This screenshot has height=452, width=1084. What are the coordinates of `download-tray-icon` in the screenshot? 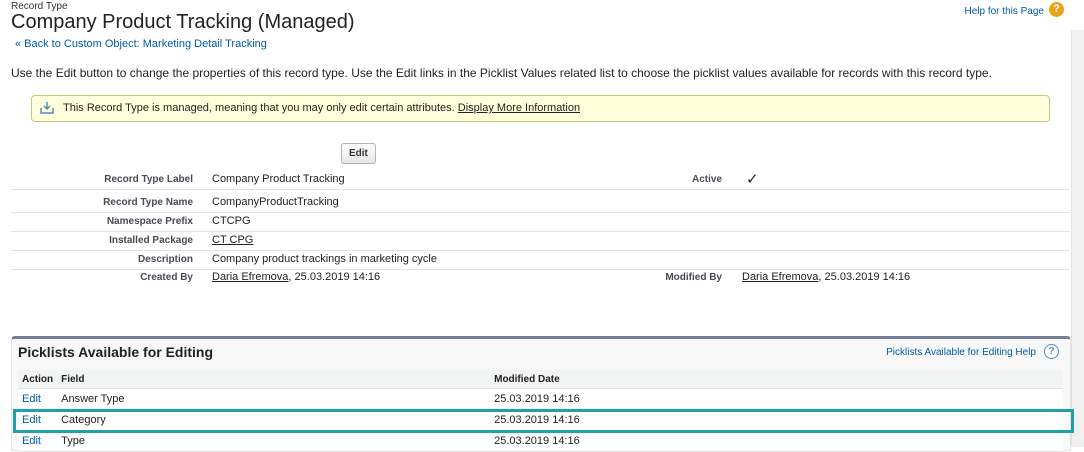 It's located at (47, 108).